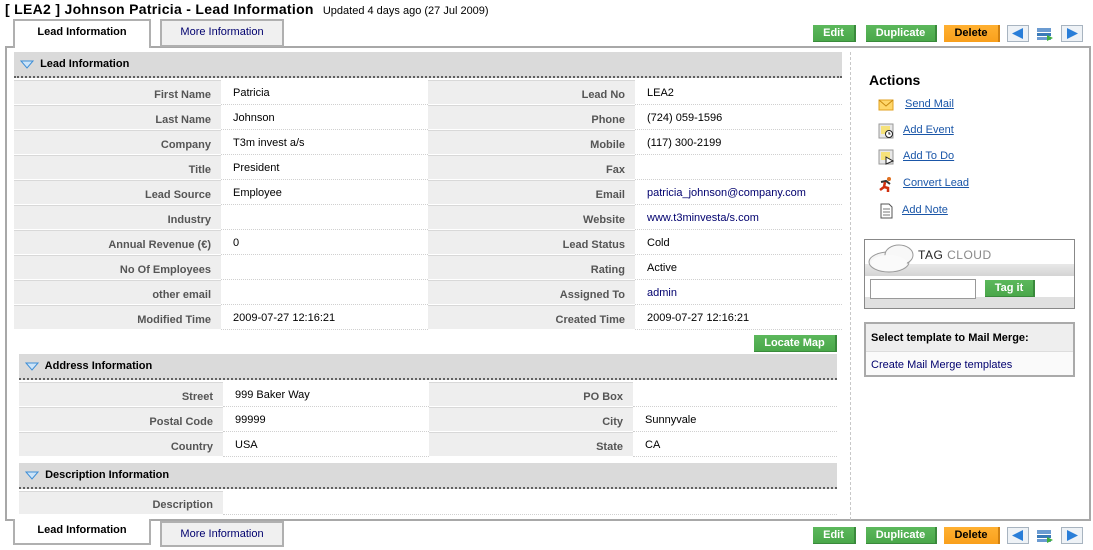 The width and height of the screenshot is (1093, 550). What do you see at coordinates (531, 419) in the screenshot?
I see `field-label: City` at bounding box center [531, 419].